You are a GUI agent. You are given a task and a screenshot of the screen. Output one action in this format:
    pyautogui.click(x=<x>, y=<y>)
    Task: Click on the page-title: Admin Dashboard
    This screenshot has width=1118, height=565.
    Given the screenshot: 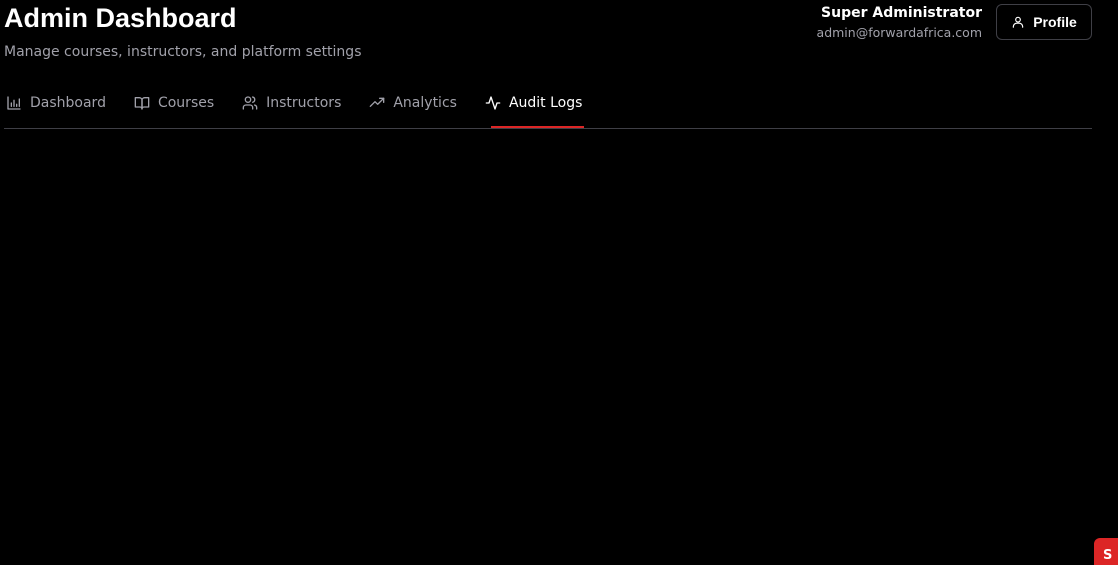 What is the action you would take?
    pyautogui.click(x=120, y=18)
    